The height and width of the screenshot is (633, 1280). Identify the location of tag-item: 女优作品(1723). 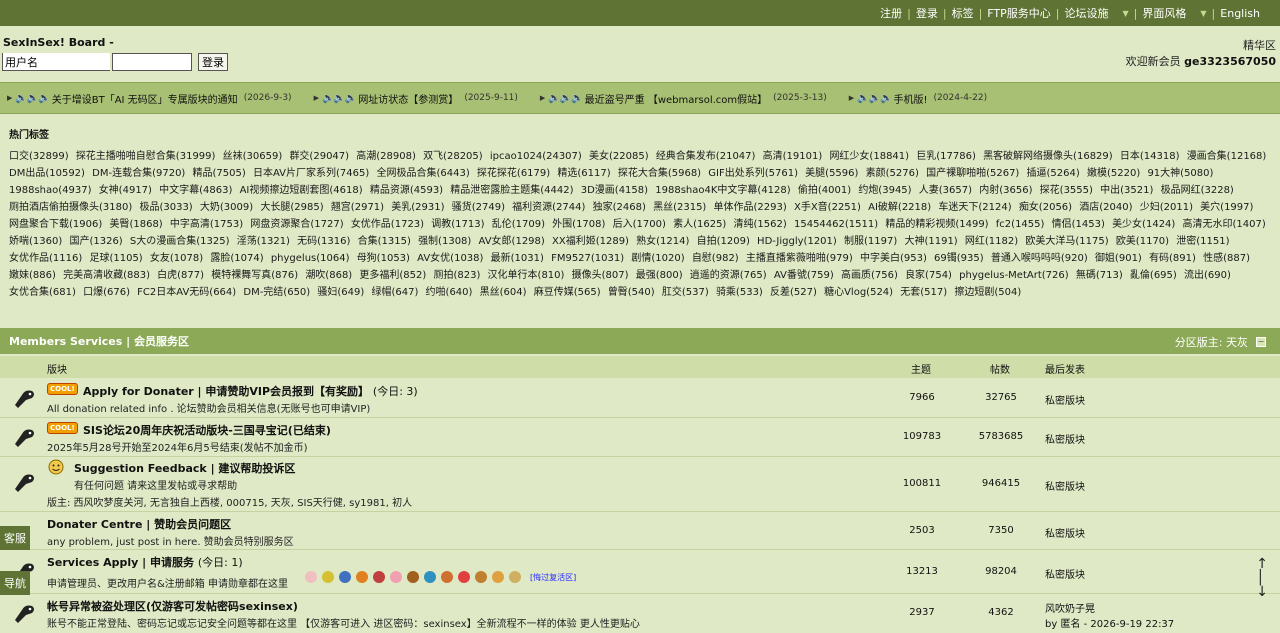
(387, 224).